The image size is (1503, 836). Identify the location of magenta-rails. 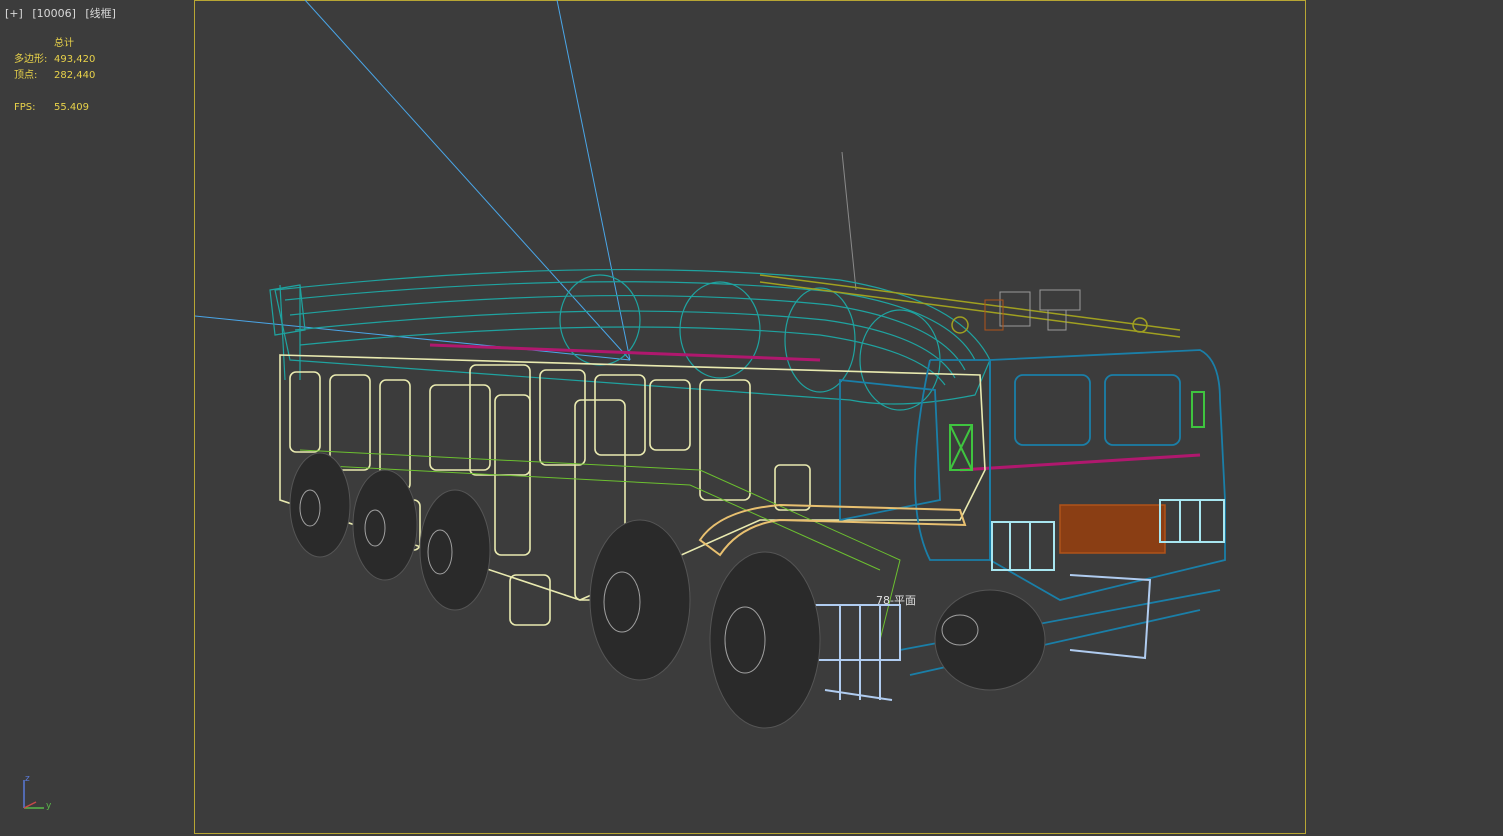
(815, 407).